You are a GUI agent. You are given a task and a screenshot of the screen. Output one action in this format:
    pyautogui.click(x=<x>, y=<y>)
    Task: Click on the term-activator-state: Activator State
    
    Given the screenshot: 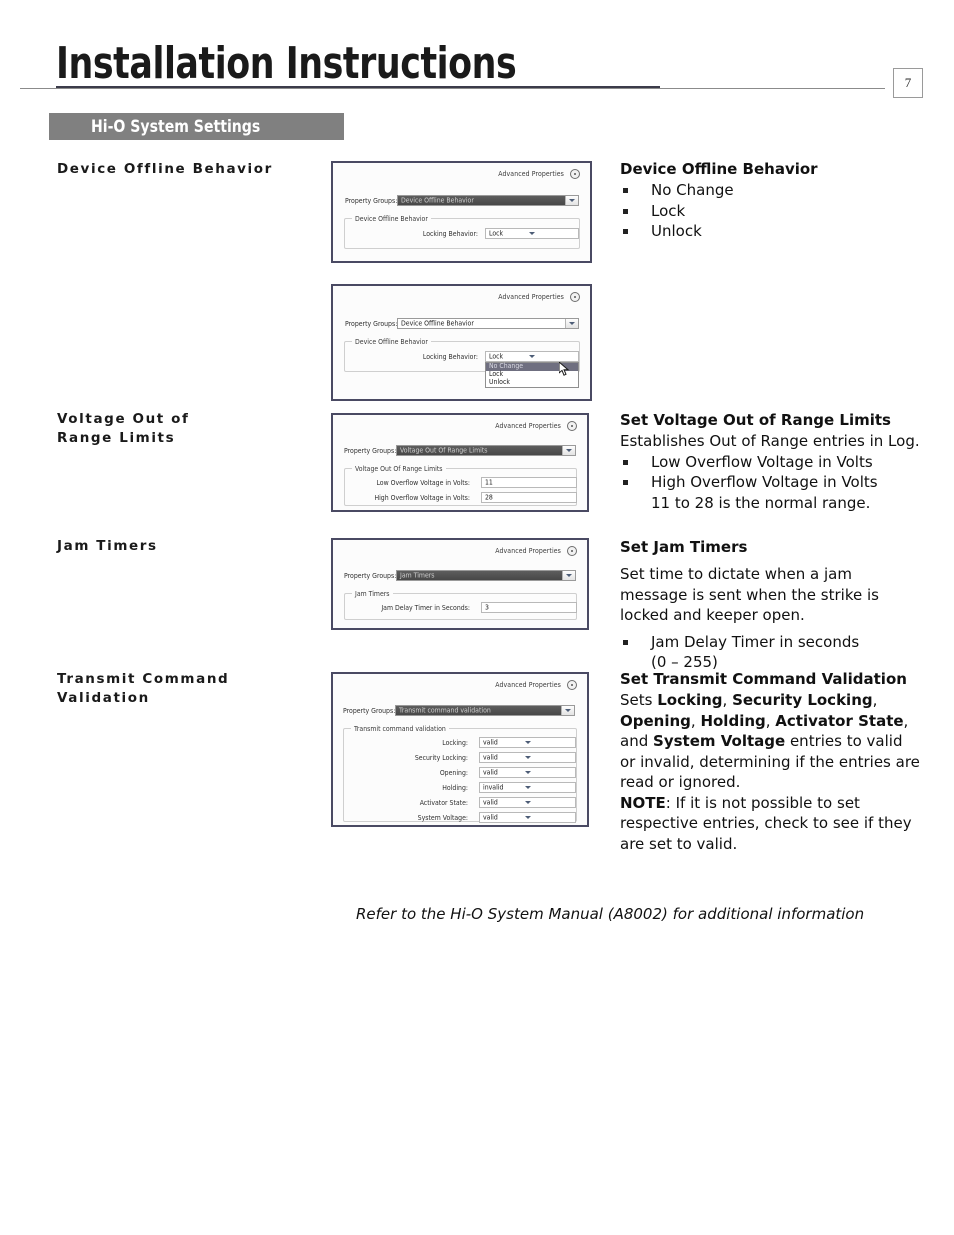 What is the action you would take?
    pyautogui.click(x=839, y=720)
    